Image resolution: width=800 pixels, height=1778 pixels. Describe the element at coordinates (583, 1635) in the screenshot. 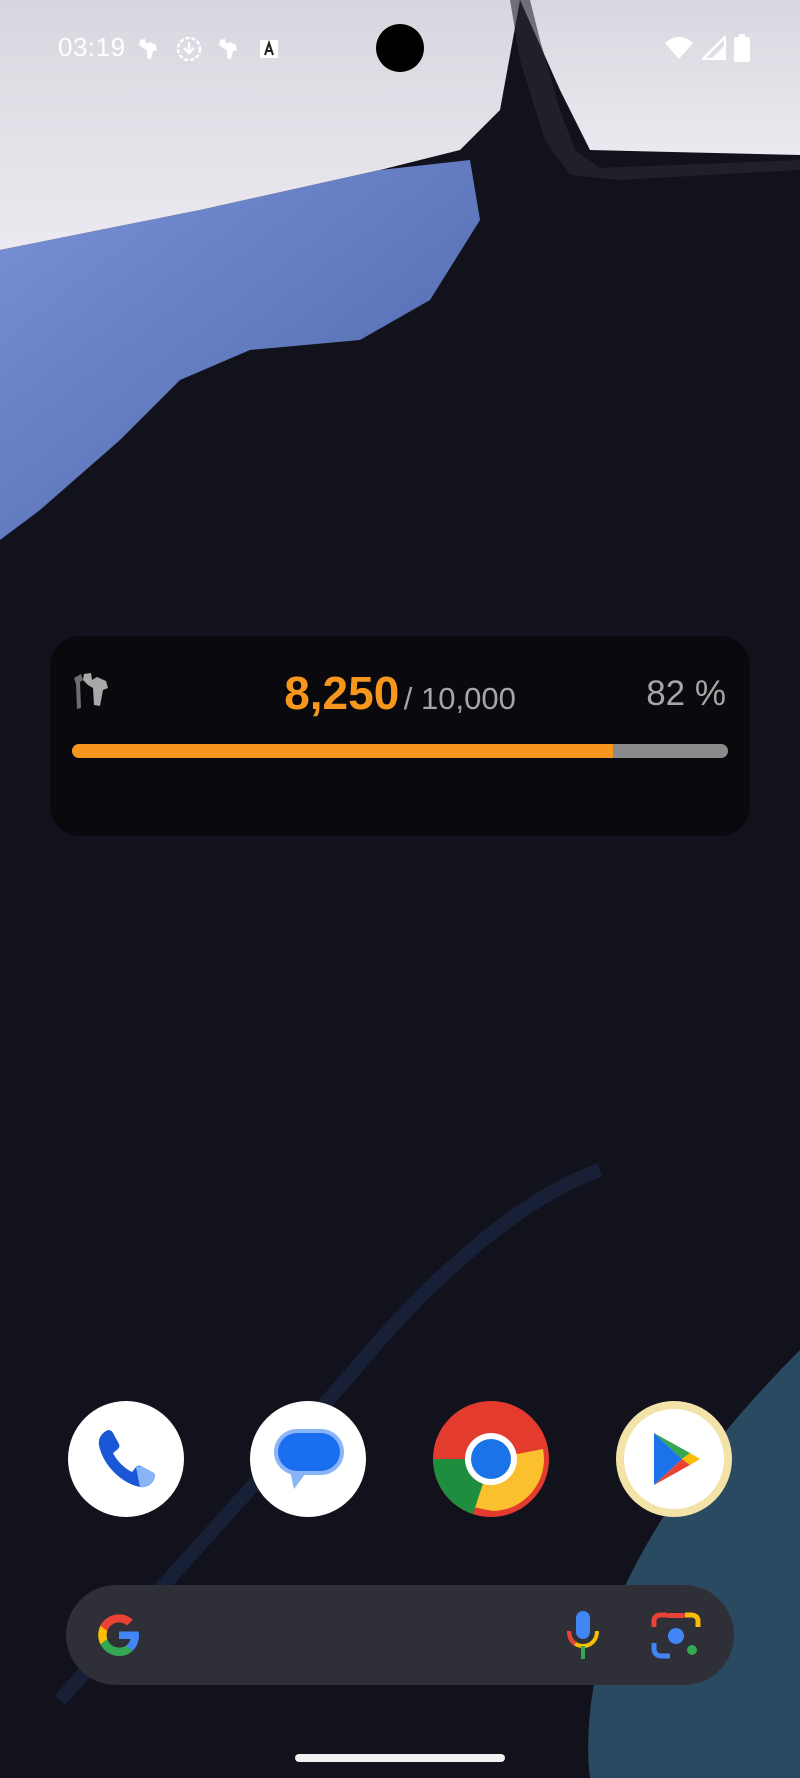

I see `mic-icon` at that location.